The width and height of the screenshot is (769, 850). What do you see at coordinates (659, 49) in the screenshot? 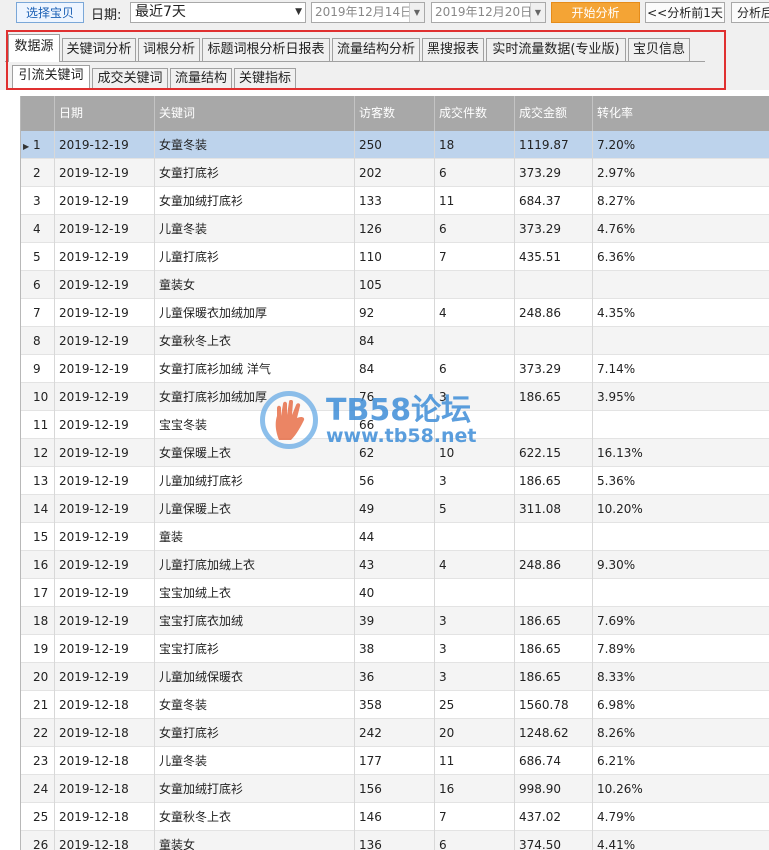
I see `tab-item-info: 宝贝信息` at bounding box center [659, 49].